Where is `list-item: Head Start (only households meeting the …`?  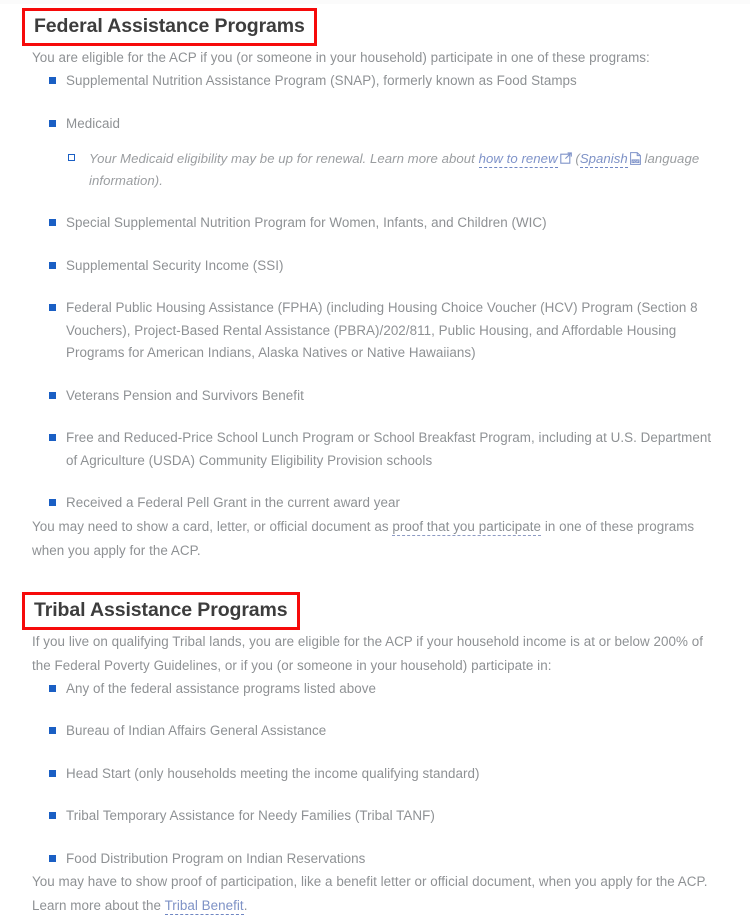
list-item: Head Start (only households meeting the … is located at coordinates (375, 774).